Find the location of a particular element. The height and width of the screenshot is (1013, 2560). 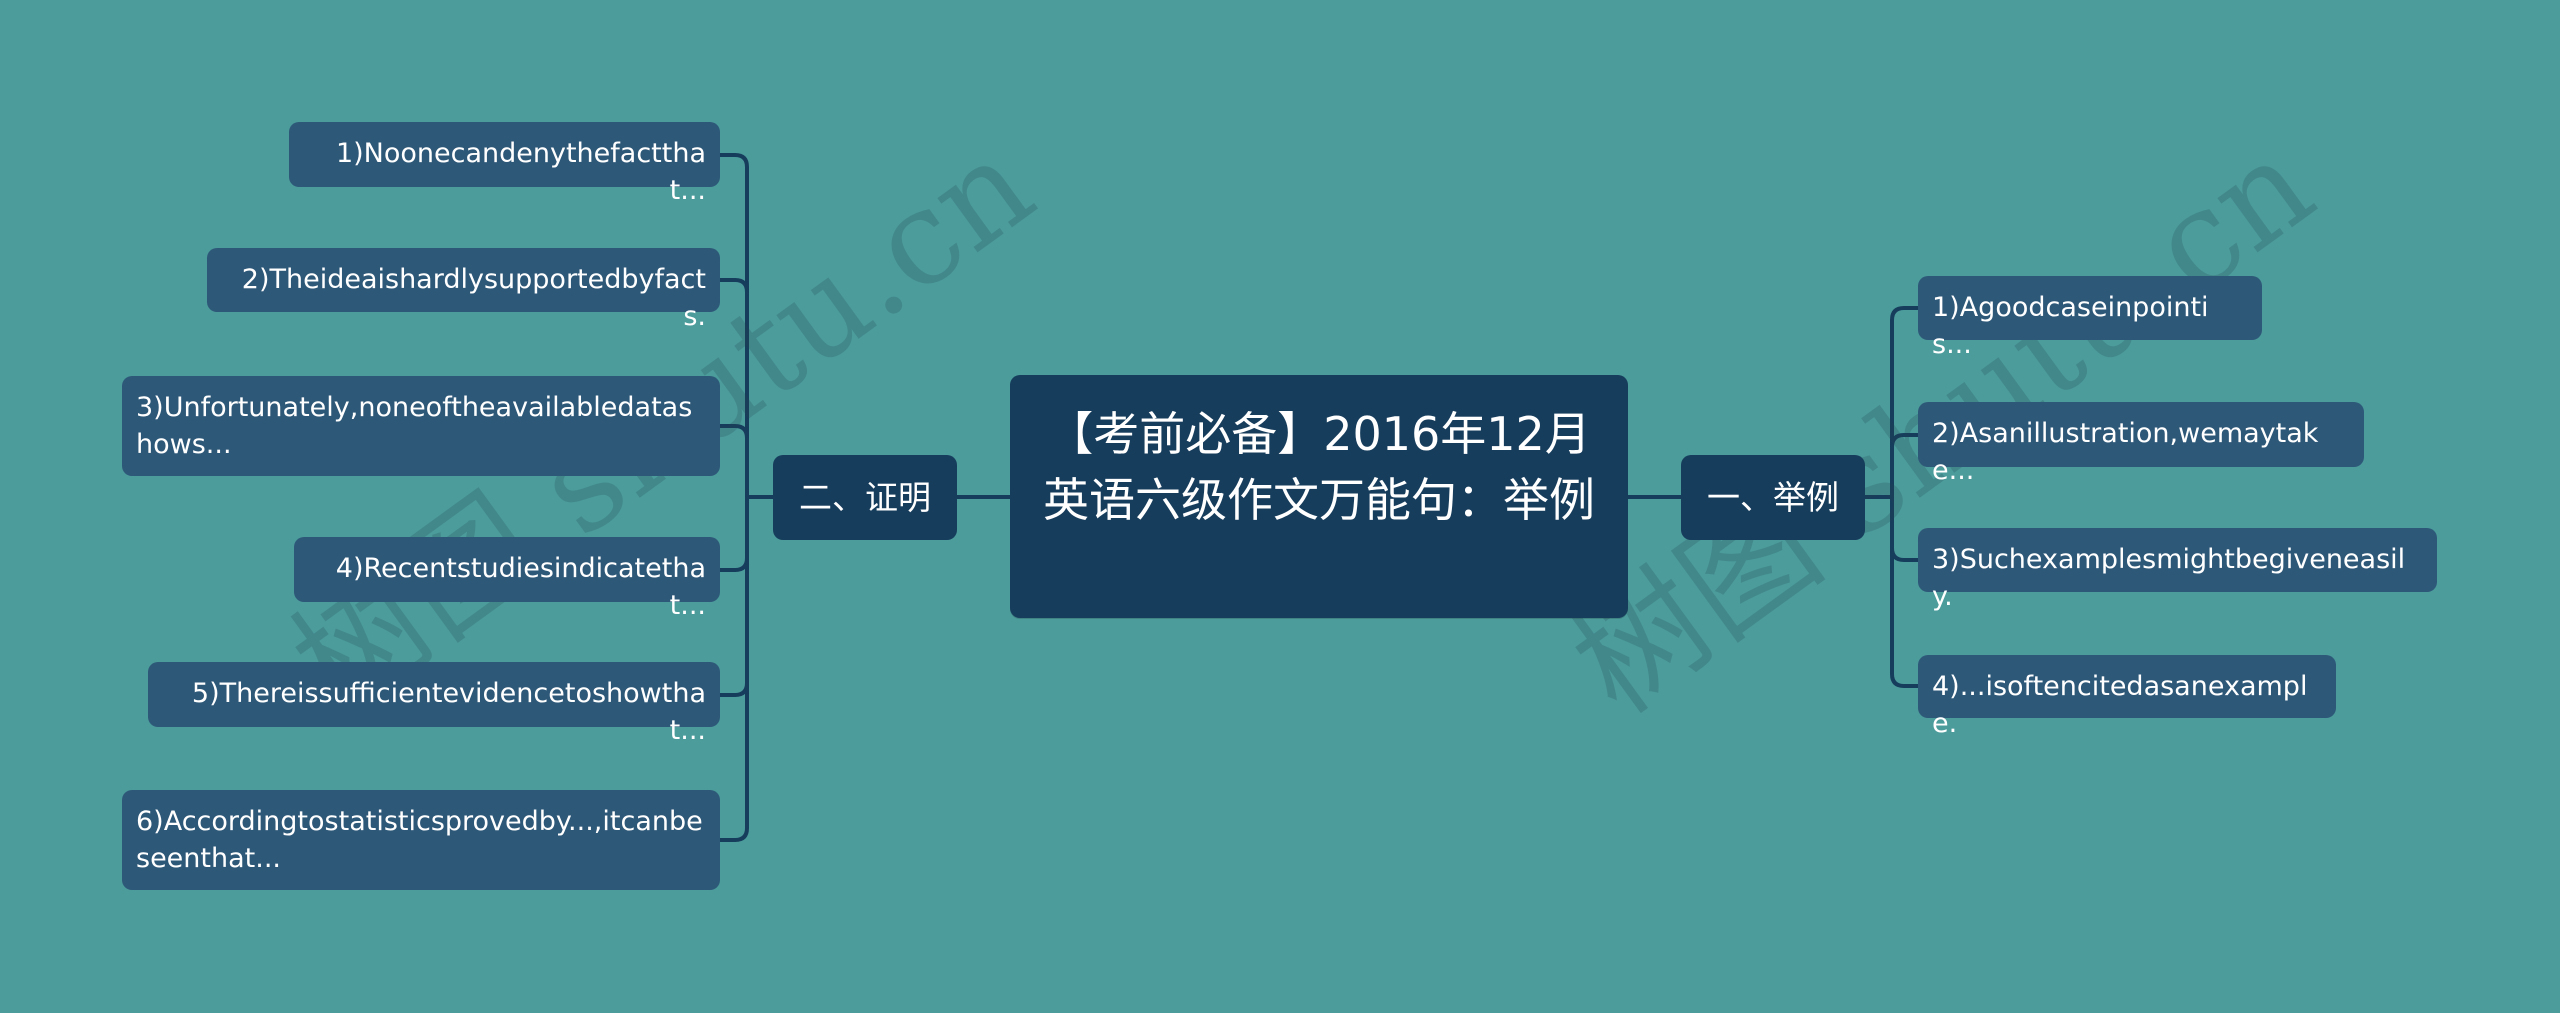

branch-topic-label: 二、证明 is located at coordinates (865, 497).